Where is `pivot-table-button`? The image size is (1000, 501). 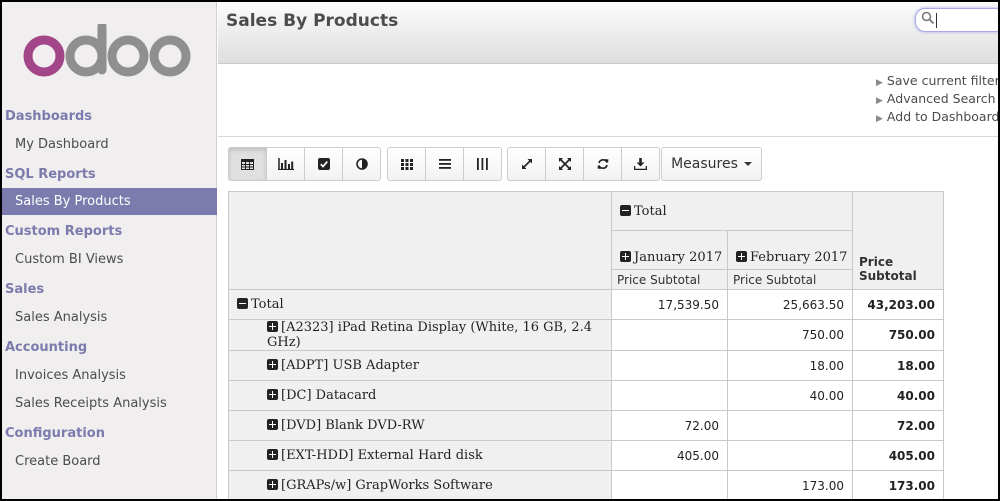
pivot-table-button is located at coordinates (247, 164).